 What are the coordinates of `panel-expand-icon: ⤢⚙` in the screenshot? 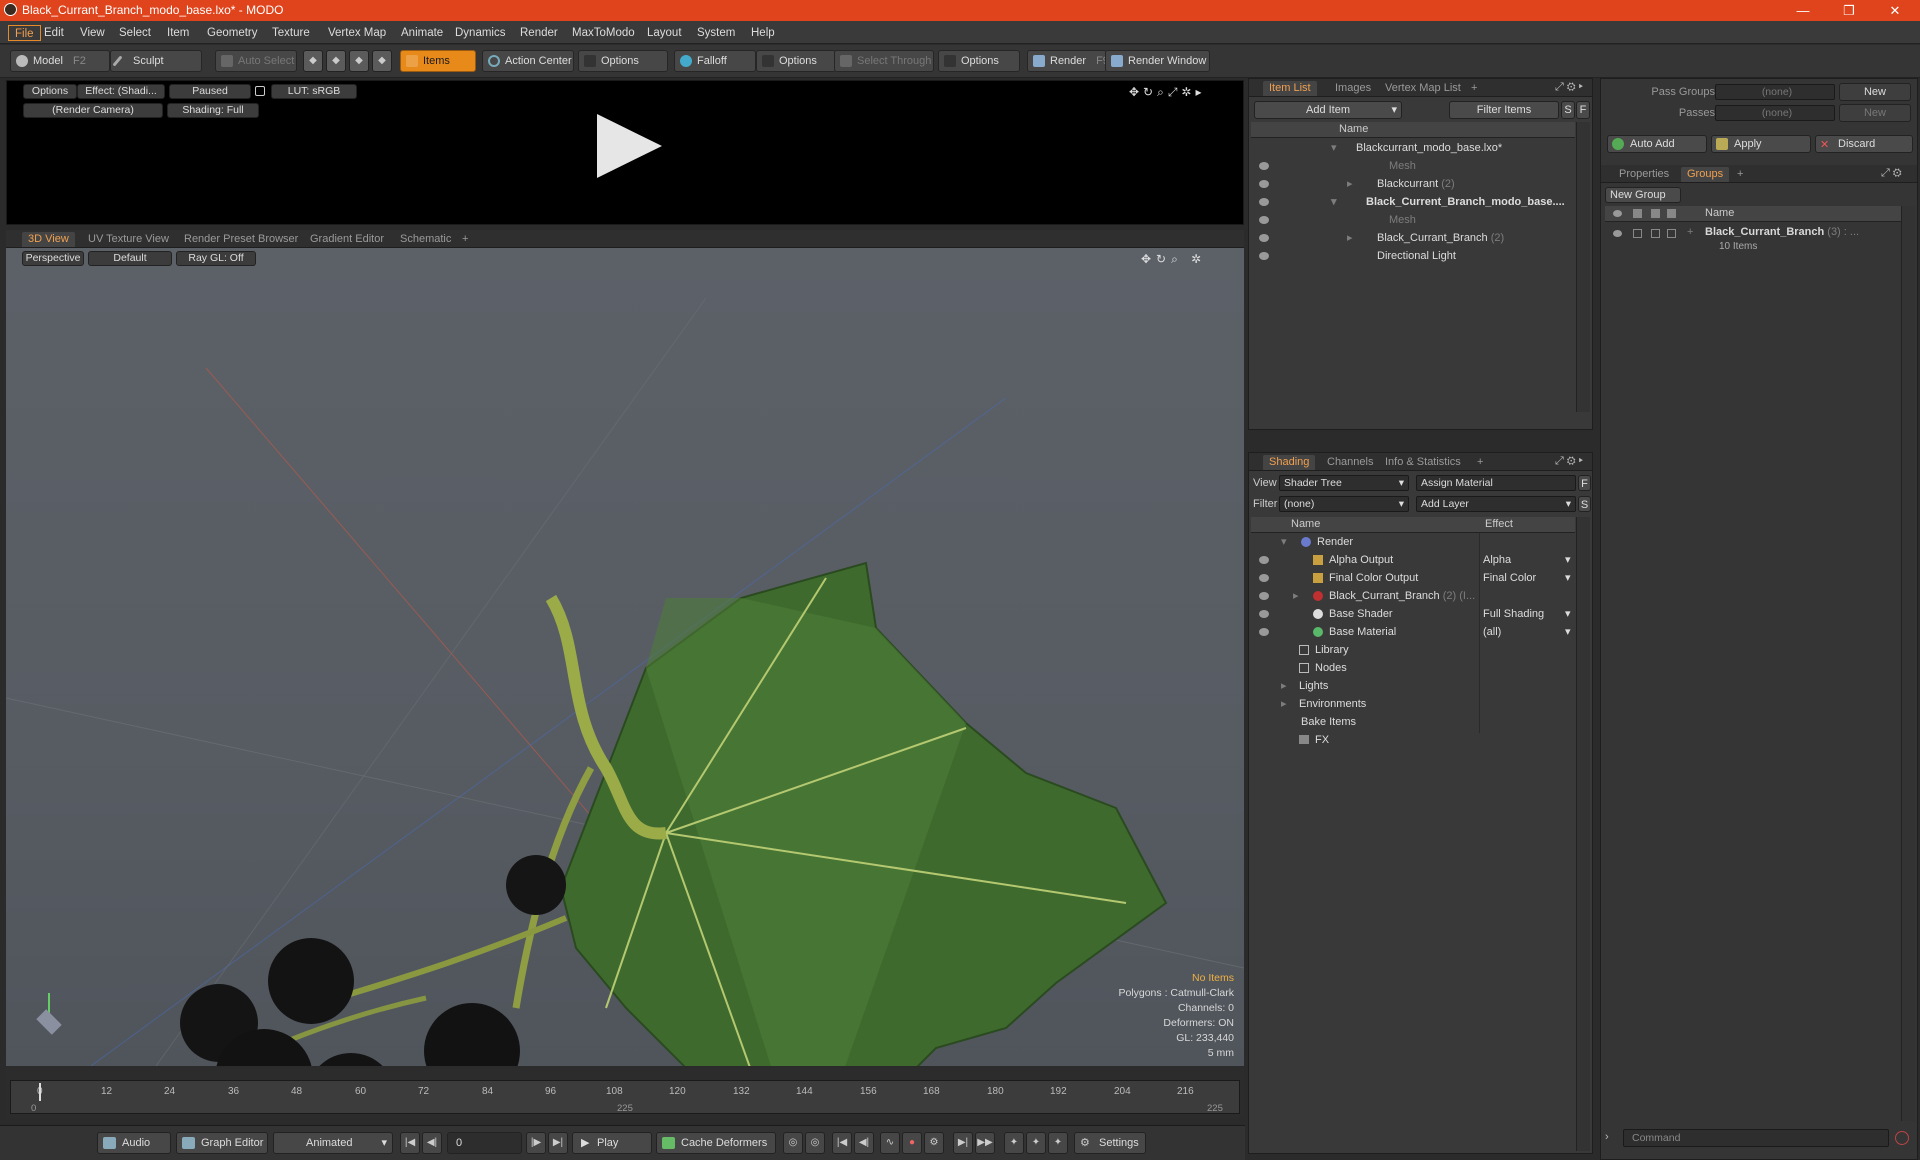 It's located at (1893, 173).